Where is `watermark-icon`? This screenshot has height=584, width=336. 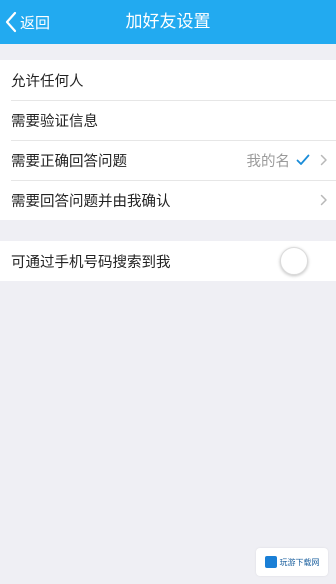
watermark-icon is located at coordinates (270, 562).